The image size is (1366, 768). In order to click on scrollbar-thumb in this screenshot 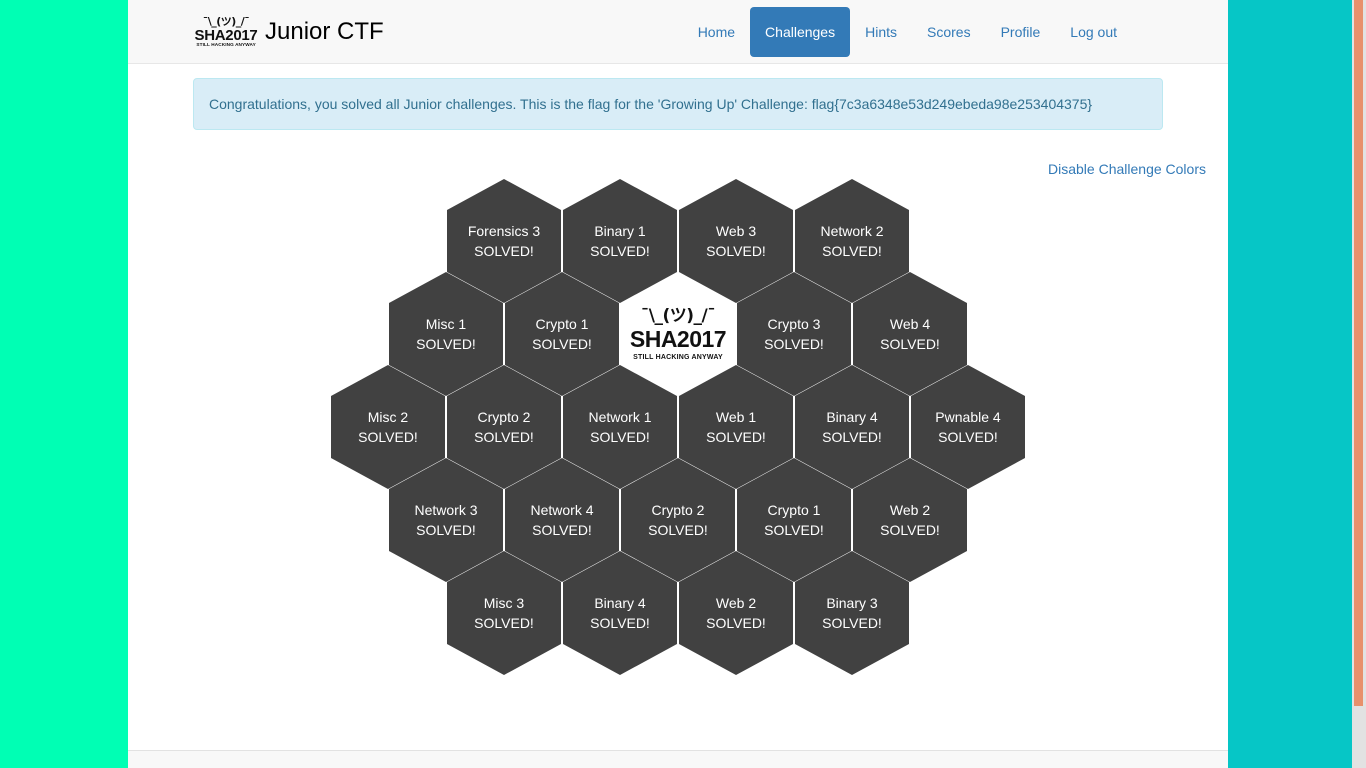, I will do `click(1358, 353)`.